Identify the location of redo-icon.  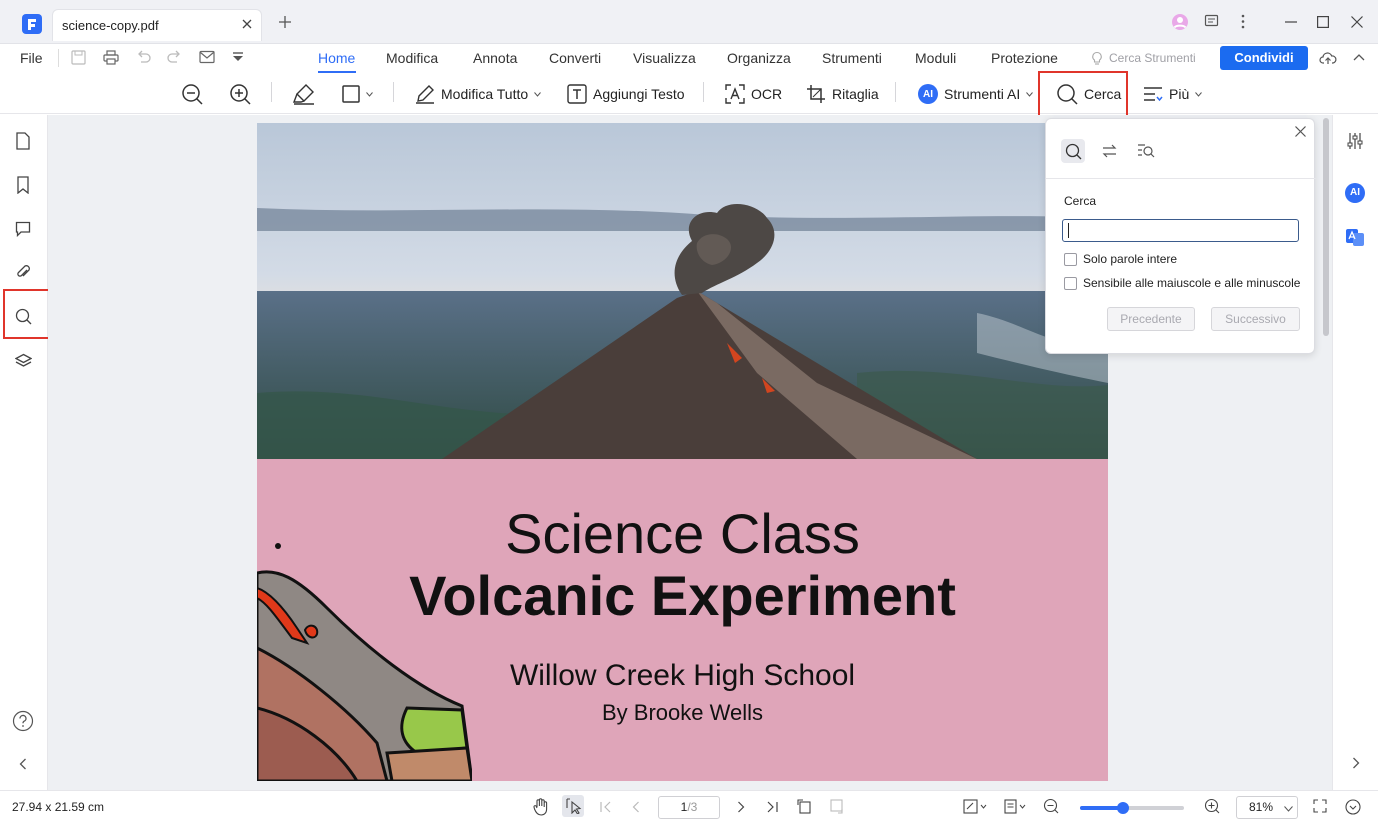
(174, 57).